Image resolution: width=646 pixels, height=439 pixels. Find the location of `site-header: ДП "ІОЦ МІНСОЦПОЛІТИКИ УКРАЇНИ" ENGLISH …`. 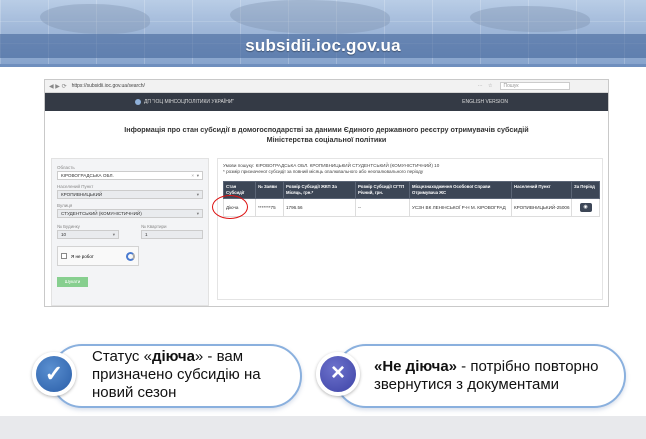

site-header: ДП "ІОЦ МІНСОЦПОЛІТИКИ УКРАЇНИ" ENGLISH … is located at coordinates (326, 102).